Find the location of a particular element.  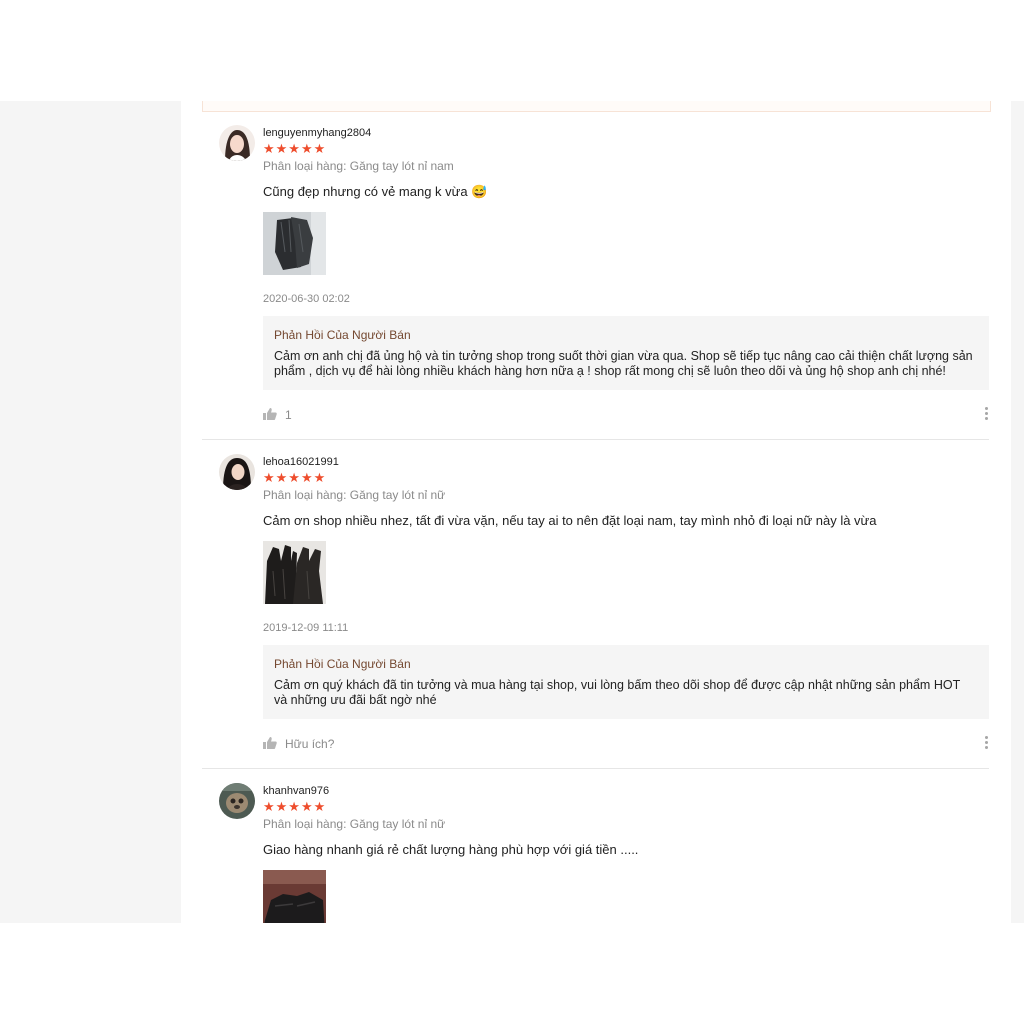

review-username: lenguyenmyhang2804 is located at coordinates (317, 133).